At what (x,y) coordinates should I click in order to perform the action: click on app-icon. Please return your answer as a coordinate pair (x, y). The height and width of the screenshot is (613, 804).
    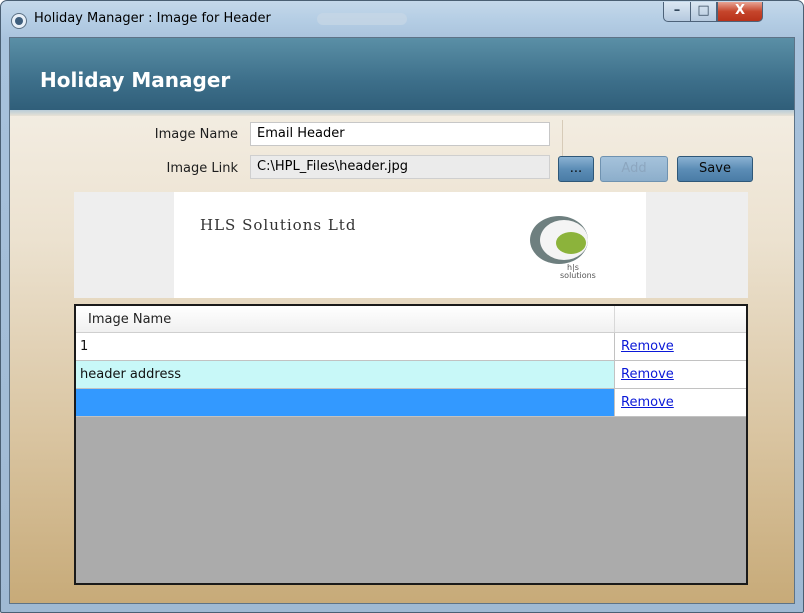
    Looking at the image, I should click on (19, 21).